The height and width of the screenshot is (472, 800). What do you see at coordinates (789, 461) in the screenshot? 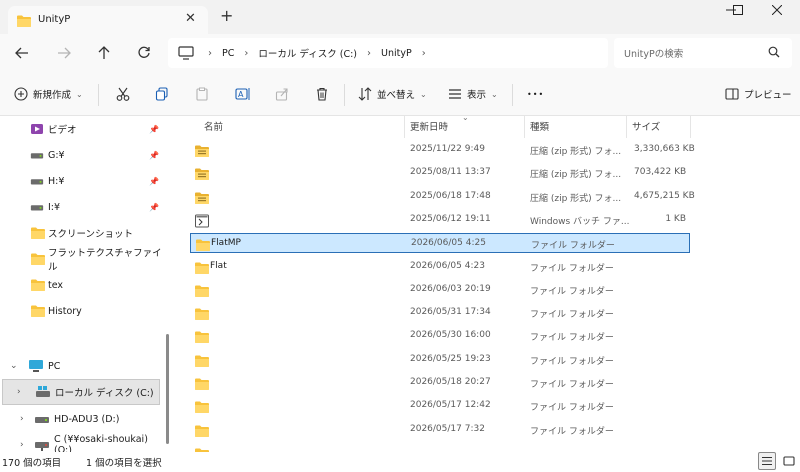
I see `tiles-view-button` at bounding box center [789, 461].